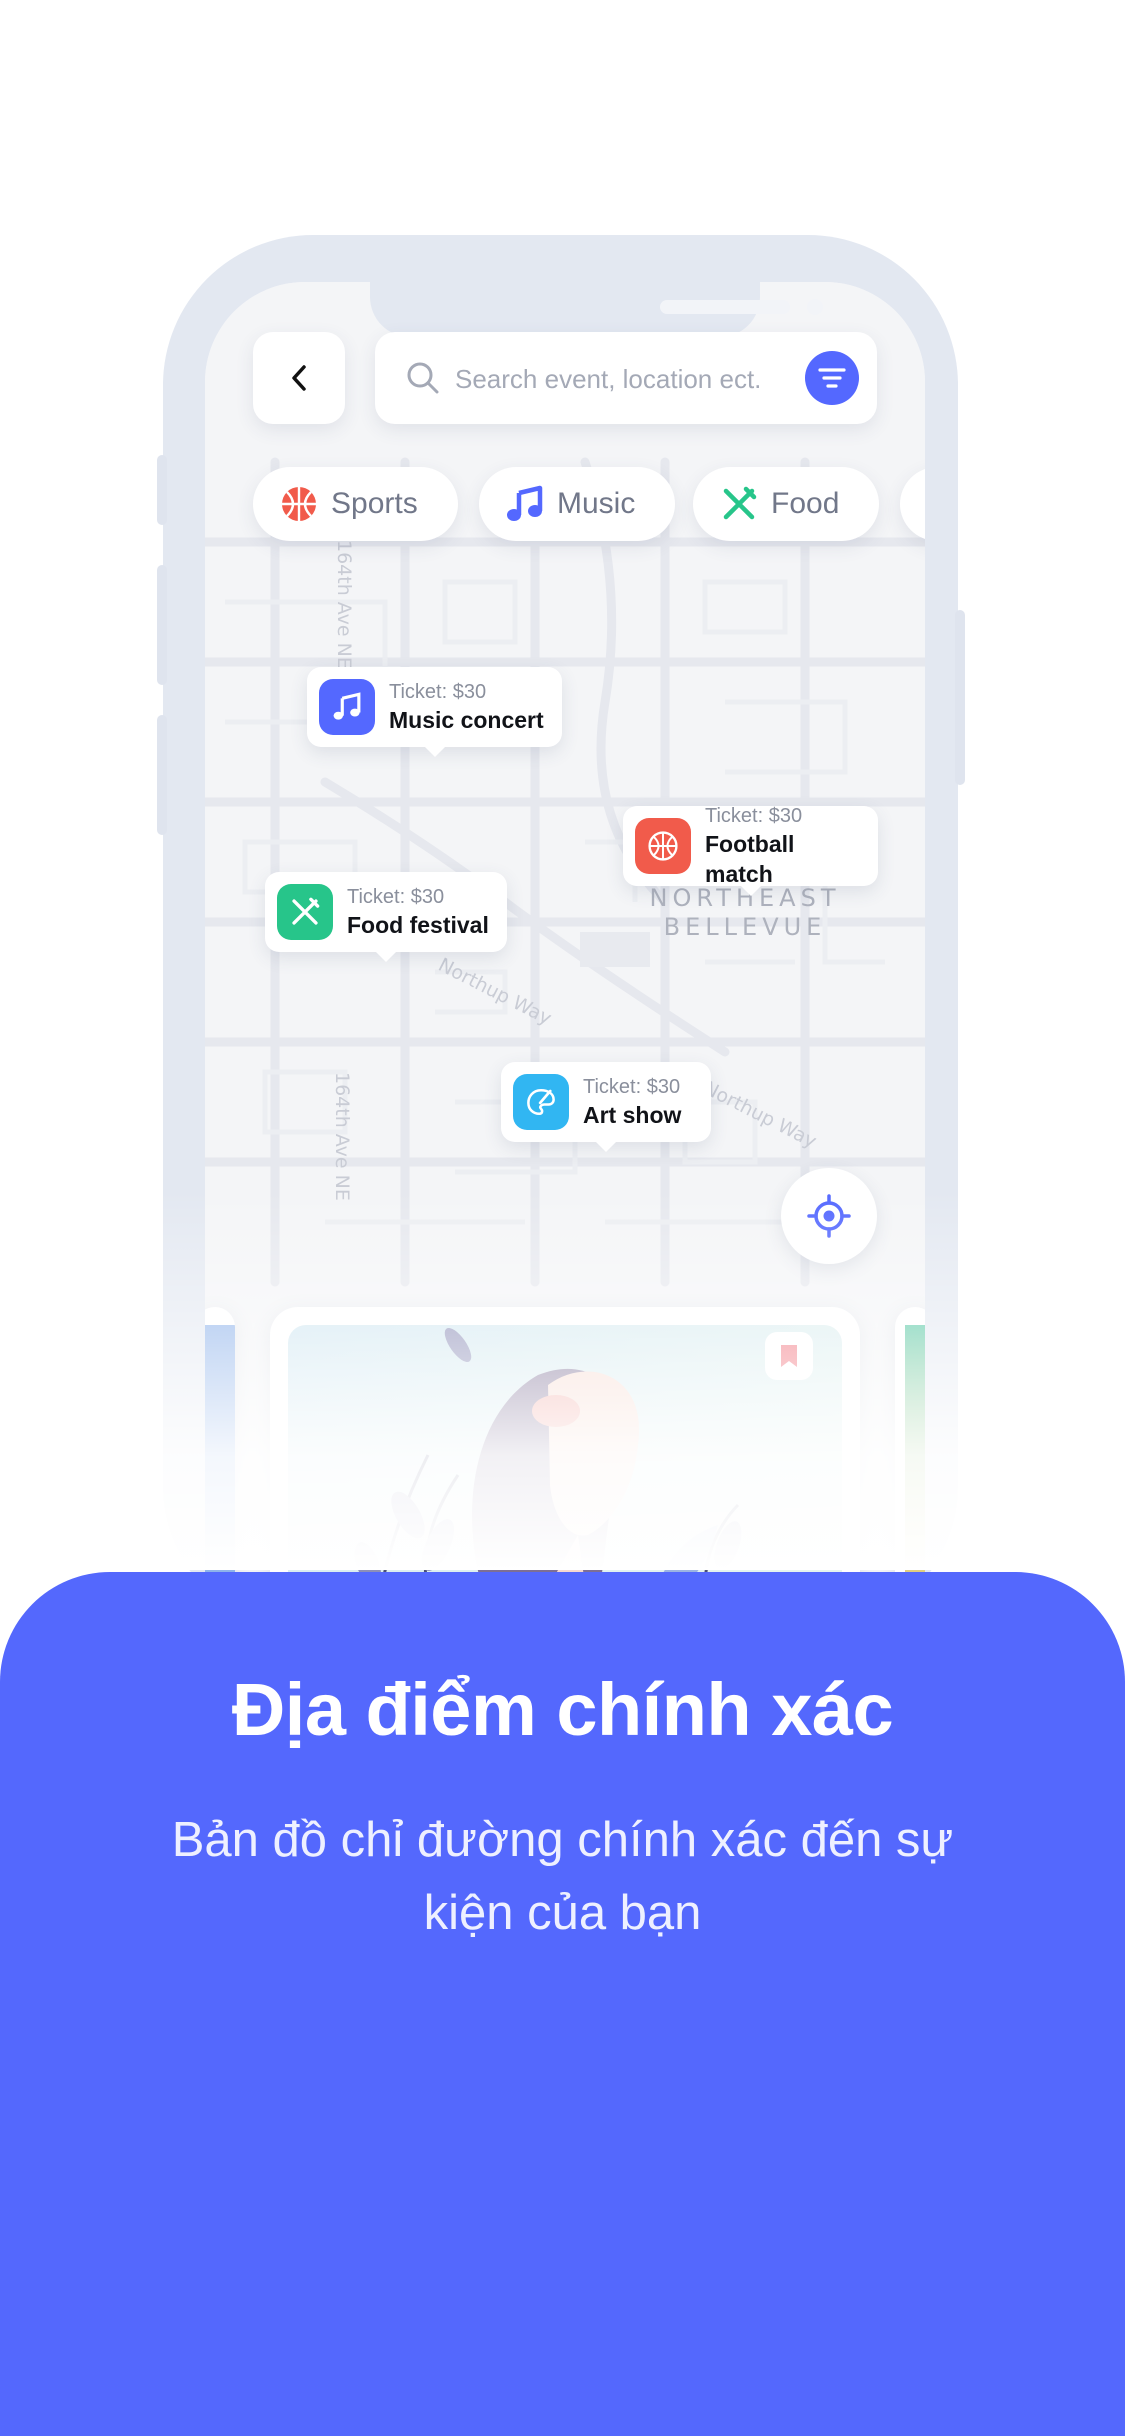 The width and height of the screenshot is (1125, 2436). Describe the element at coordinates (466, 720) in the screenshot. I see `pin-title: Music concert` at that location.